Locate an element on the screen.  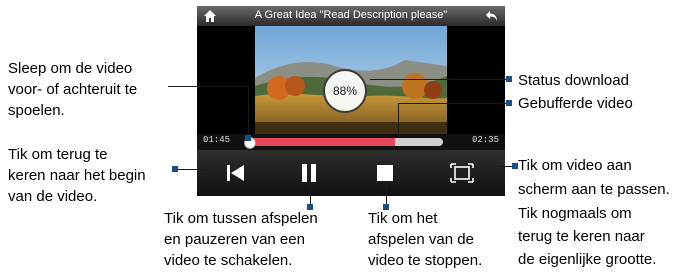
restart-callout-line is located at coordinates (191, 169).